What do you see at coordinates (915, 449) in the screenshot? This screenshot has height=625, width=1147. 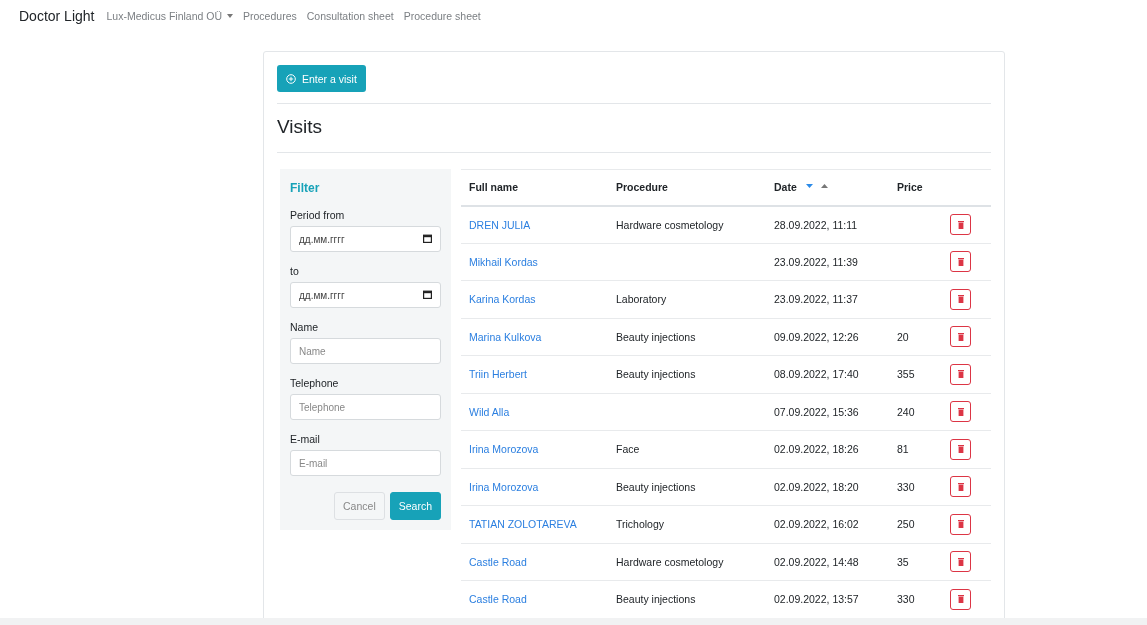 I see `table-cell: 81` at bounding box center [915, 449].